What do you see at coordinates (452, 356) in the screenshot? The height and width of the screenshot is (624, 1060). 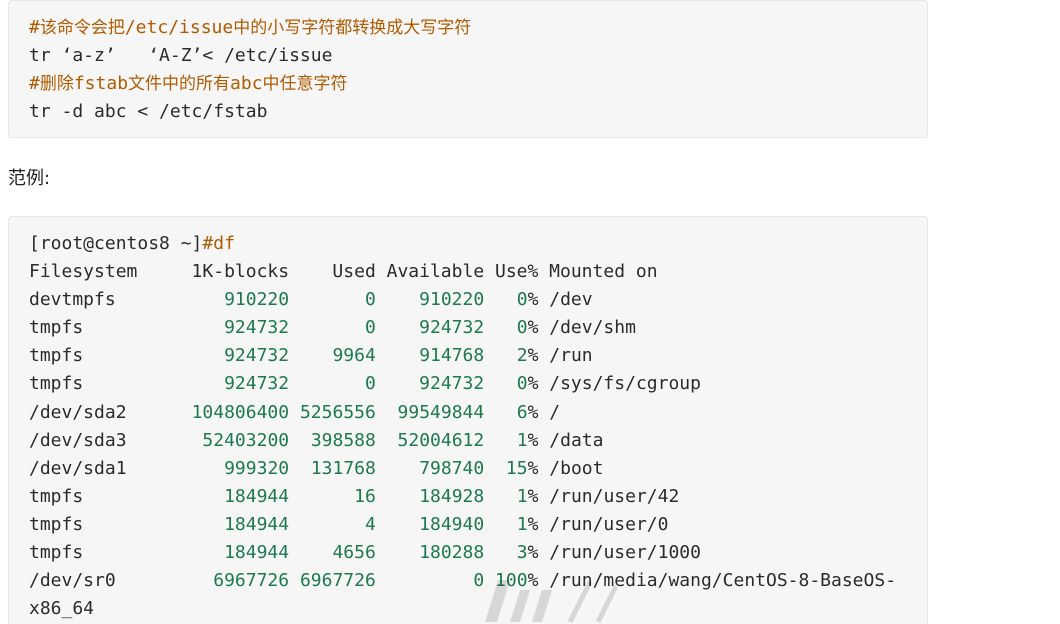 I see `available-value: 914768` at bounding box center [452, 356].